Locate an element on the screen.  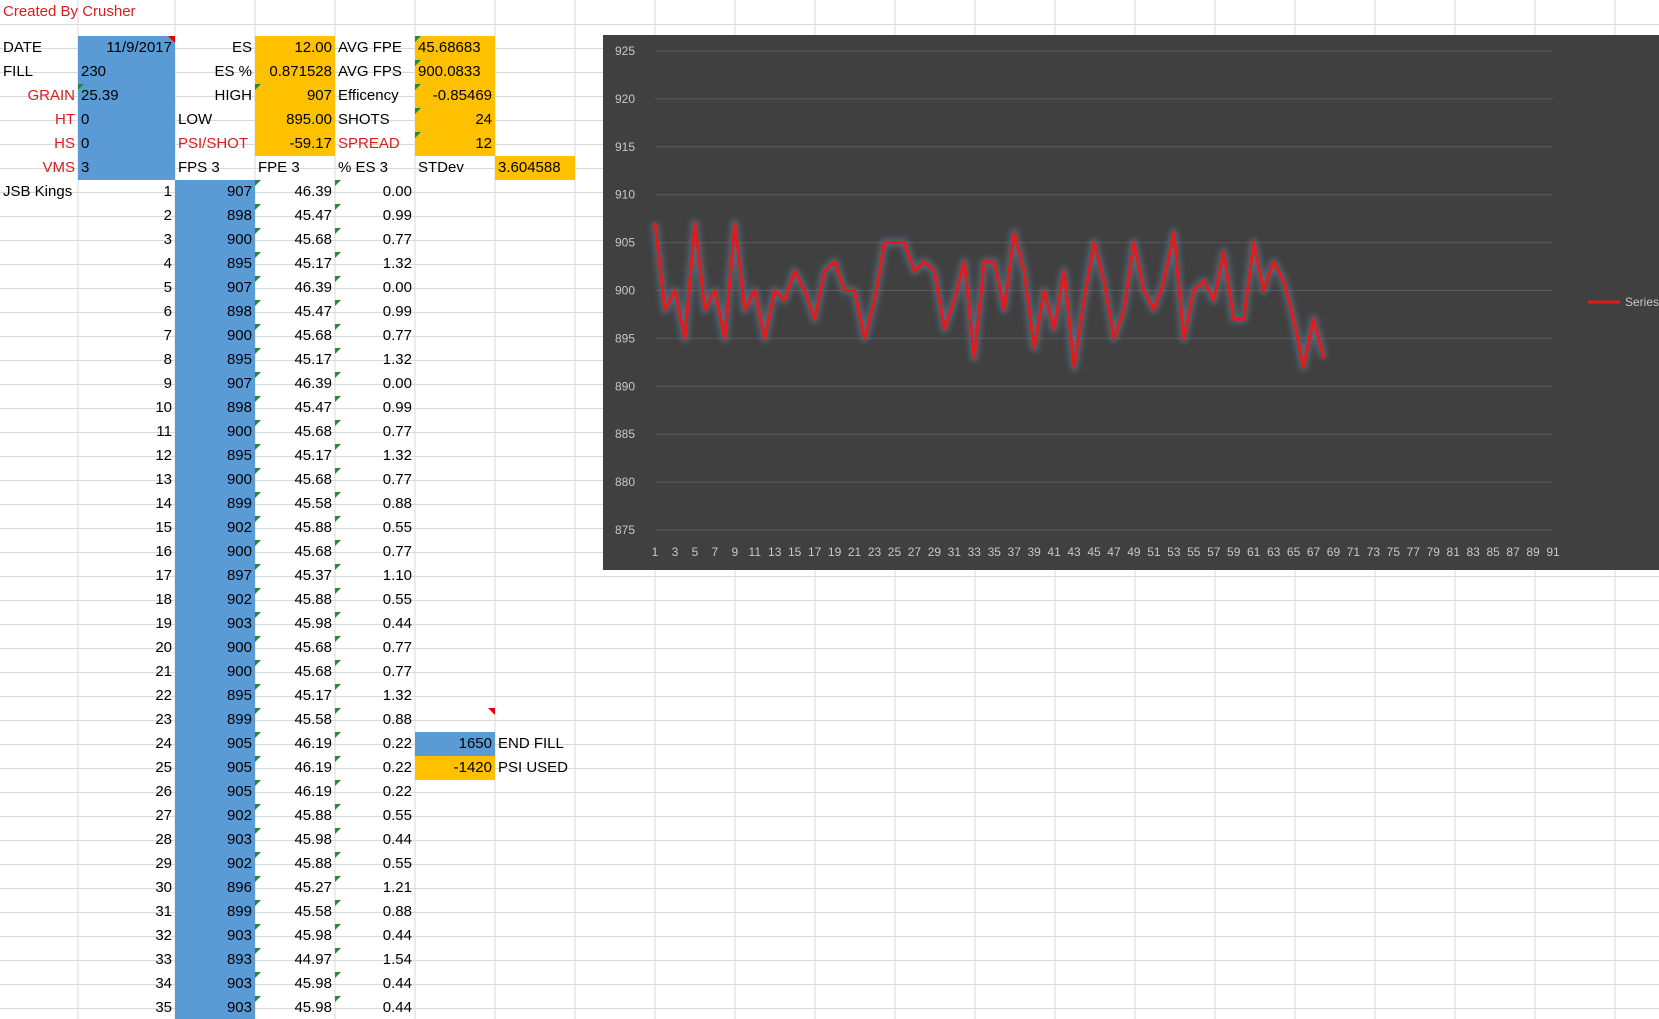
label-stdev: STDev is located at coordinates (455, 168).